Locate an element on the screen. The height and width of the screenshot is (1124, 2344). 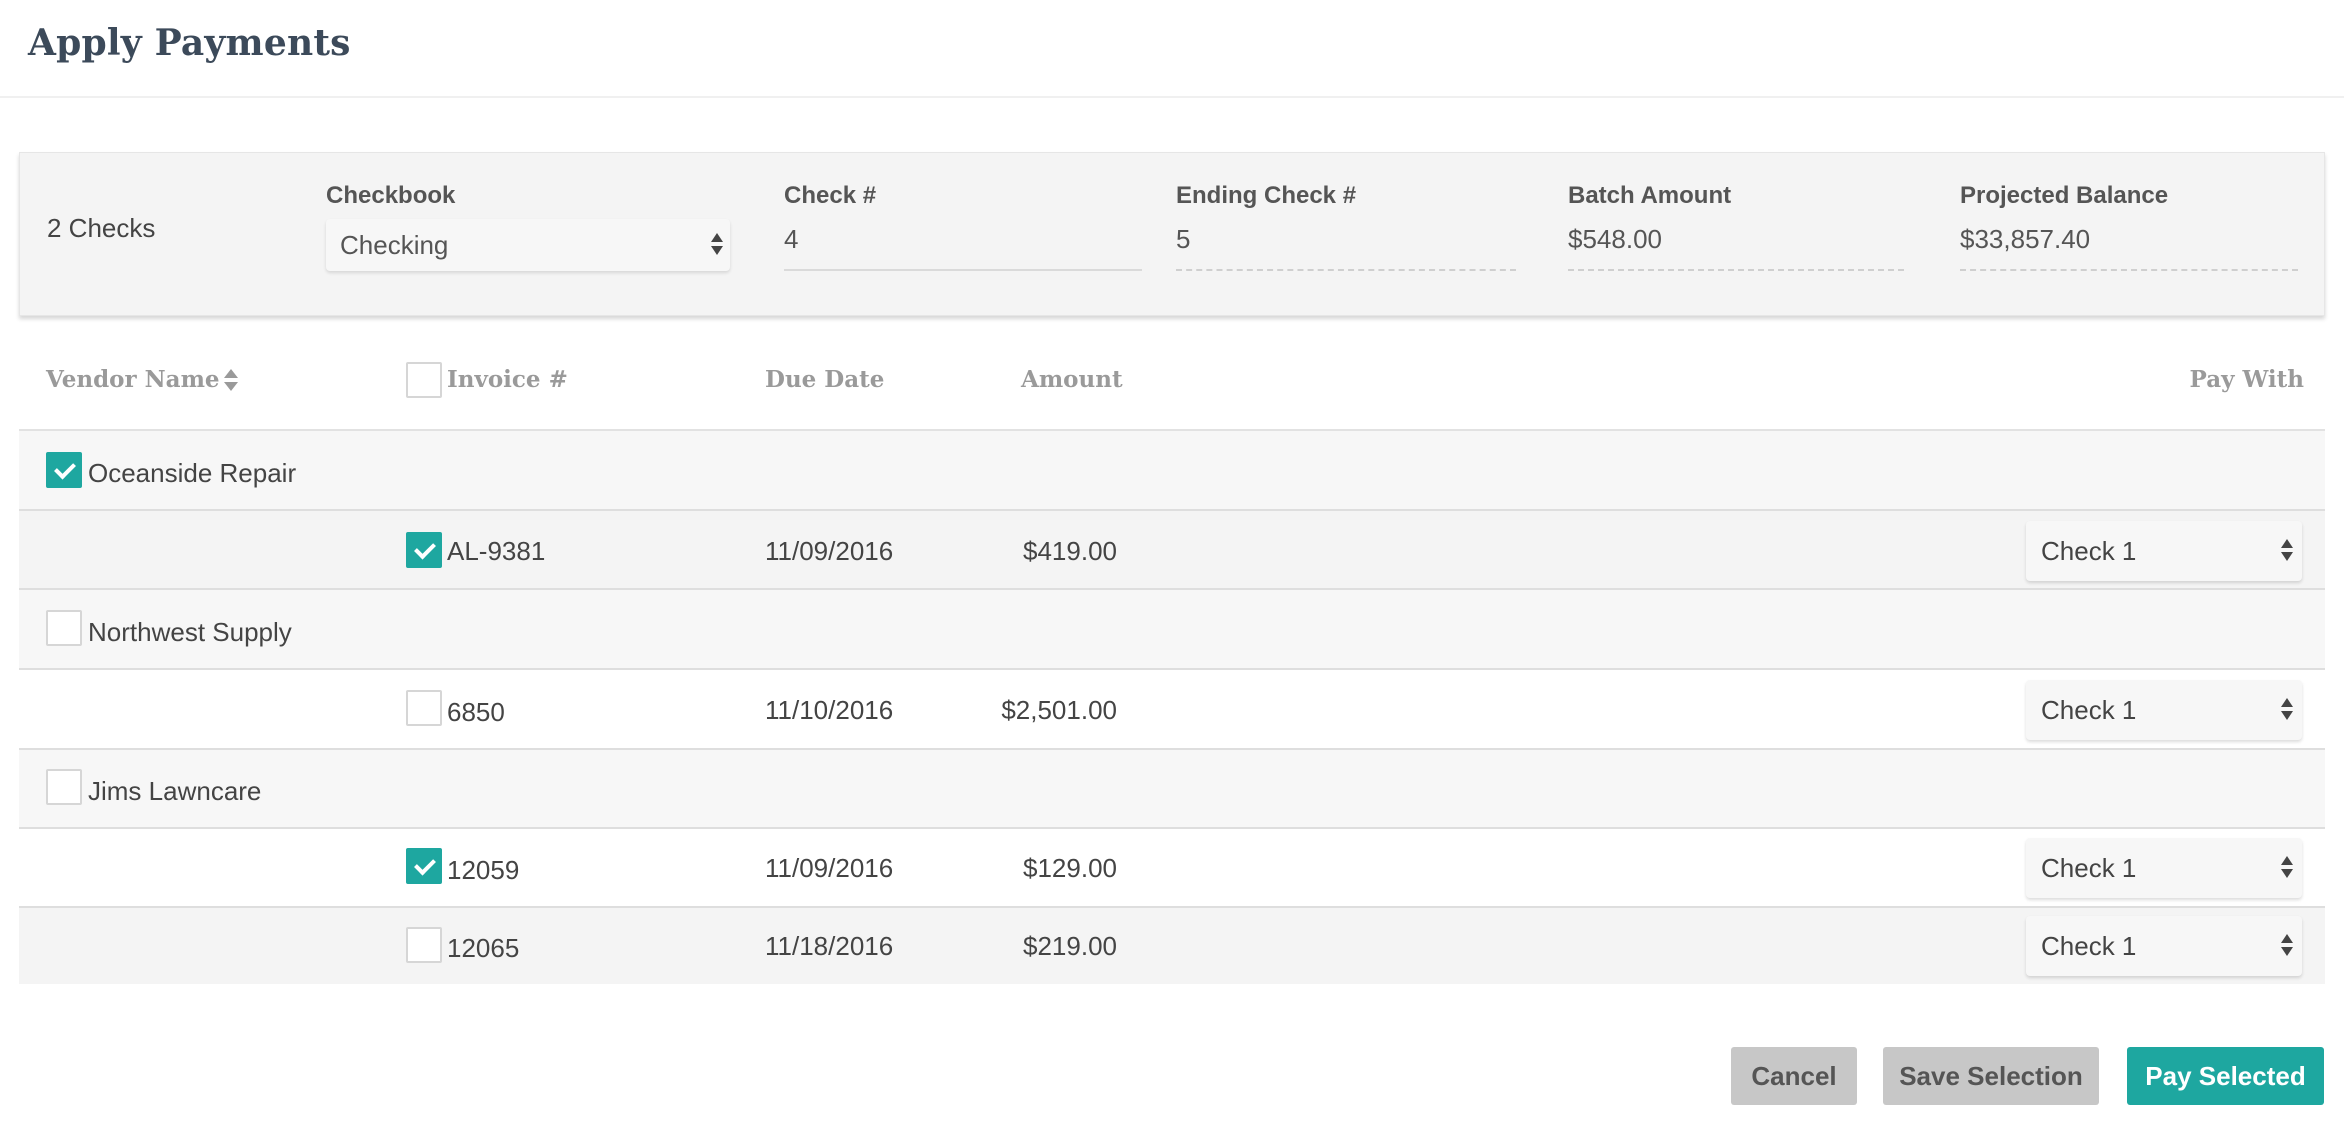
batch-amount-value: $548.00 is located at coordinates (1736, 245).